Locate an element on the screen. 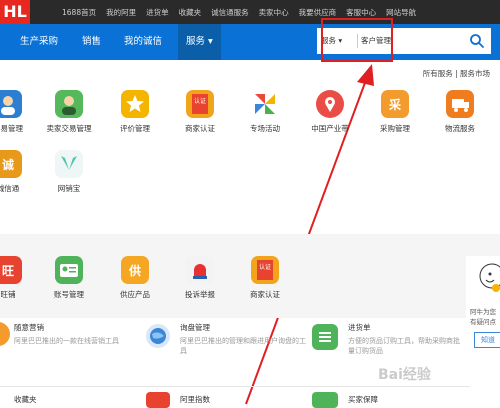 This screenshot has height=408, width=500. service-wangxiaobao: 网销宝 is located at coordinates (69, 172).